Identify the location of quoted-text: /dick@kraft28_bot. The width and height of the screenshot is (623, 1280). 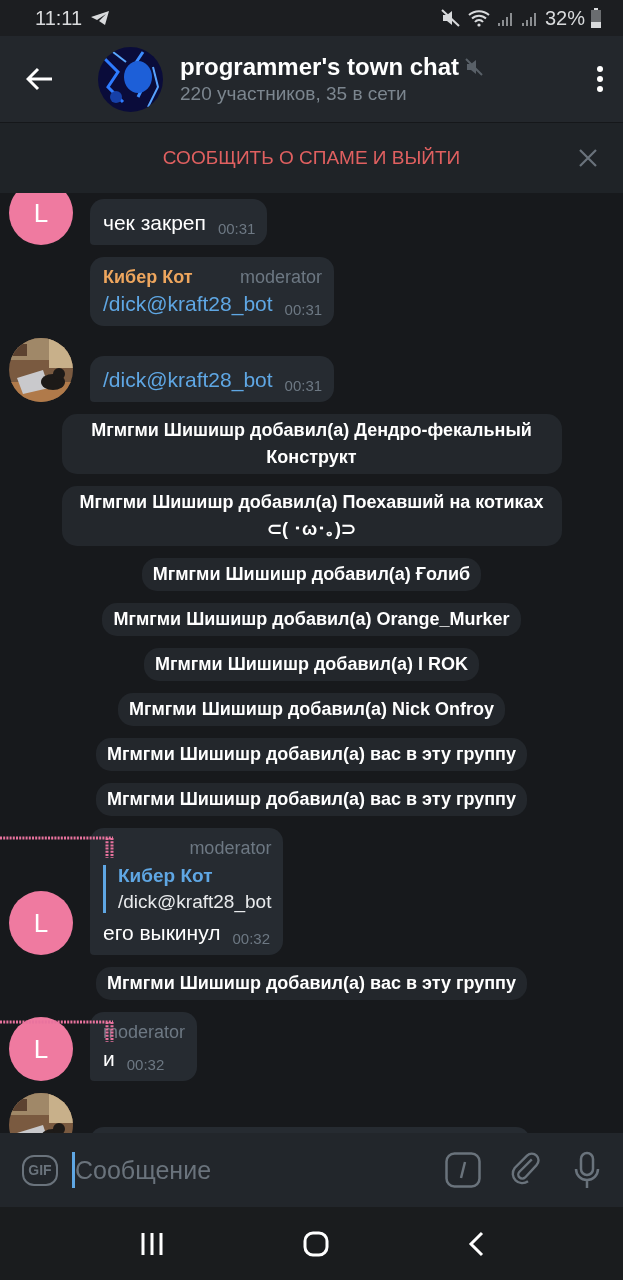
(195, 902).